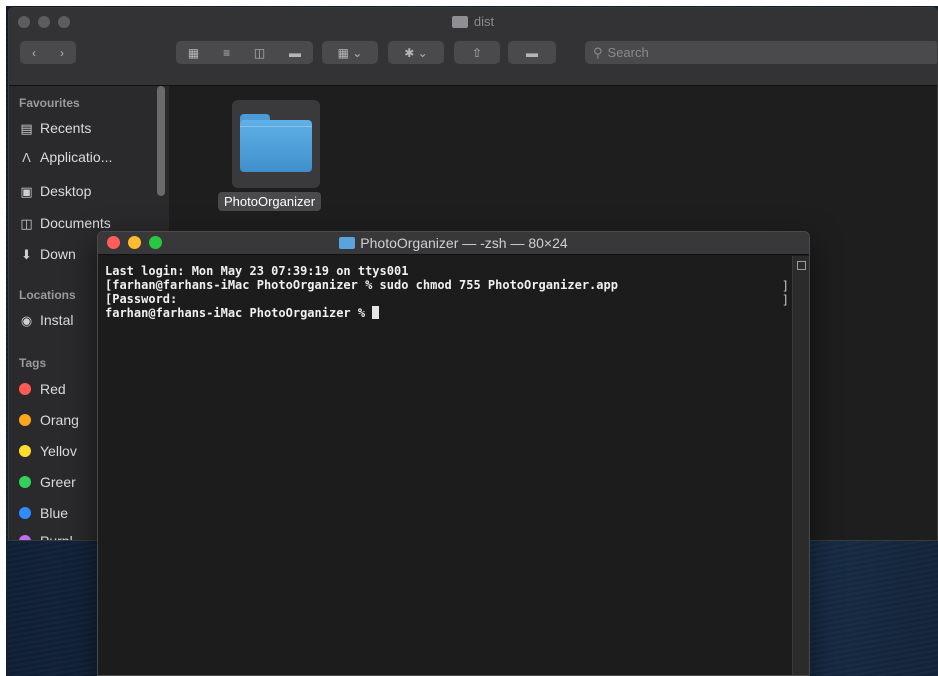 The image size is (938, 676). I want to click on sidebar-item-install-disk: ◉ Instal, so click(46, 320).